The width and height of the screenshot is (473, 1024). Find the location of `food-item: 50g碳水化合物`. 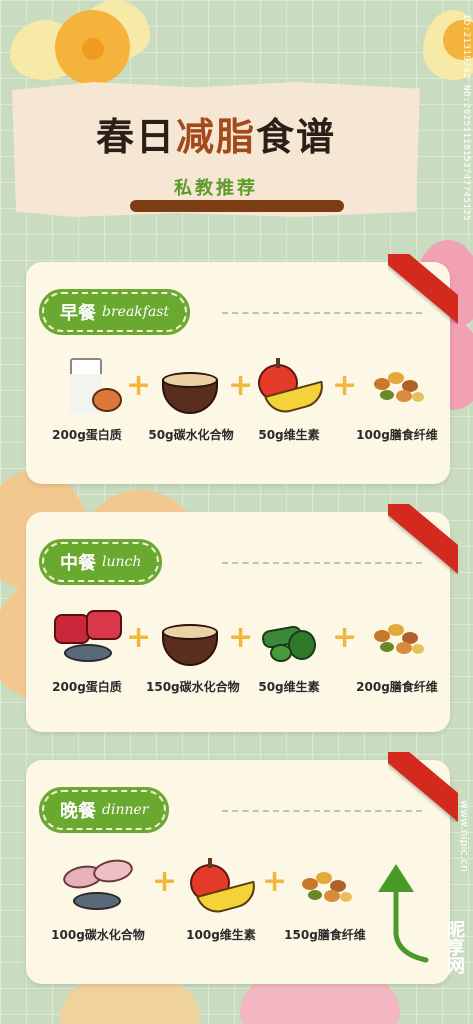

food-item: 50g碳水化合物 is located at coordinates (191, 400).